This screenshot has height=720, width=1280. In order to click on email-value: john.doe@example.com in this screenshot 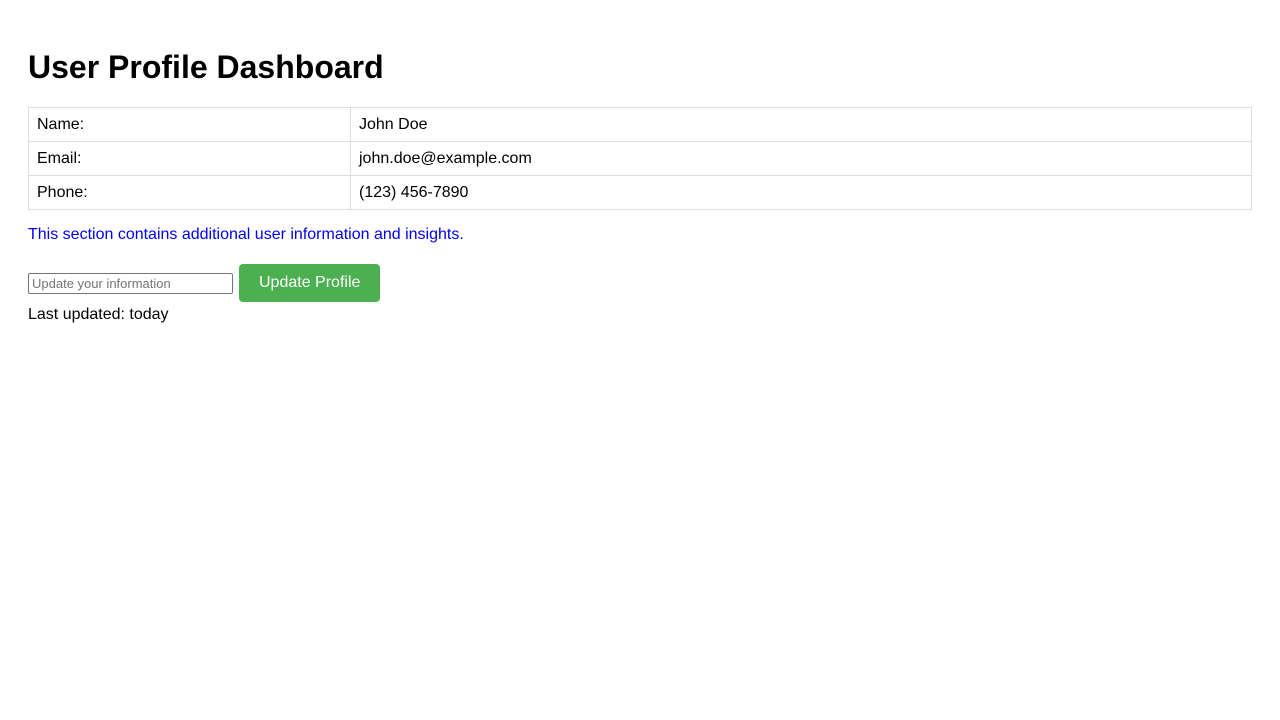, I will do `click(801, 158)`.